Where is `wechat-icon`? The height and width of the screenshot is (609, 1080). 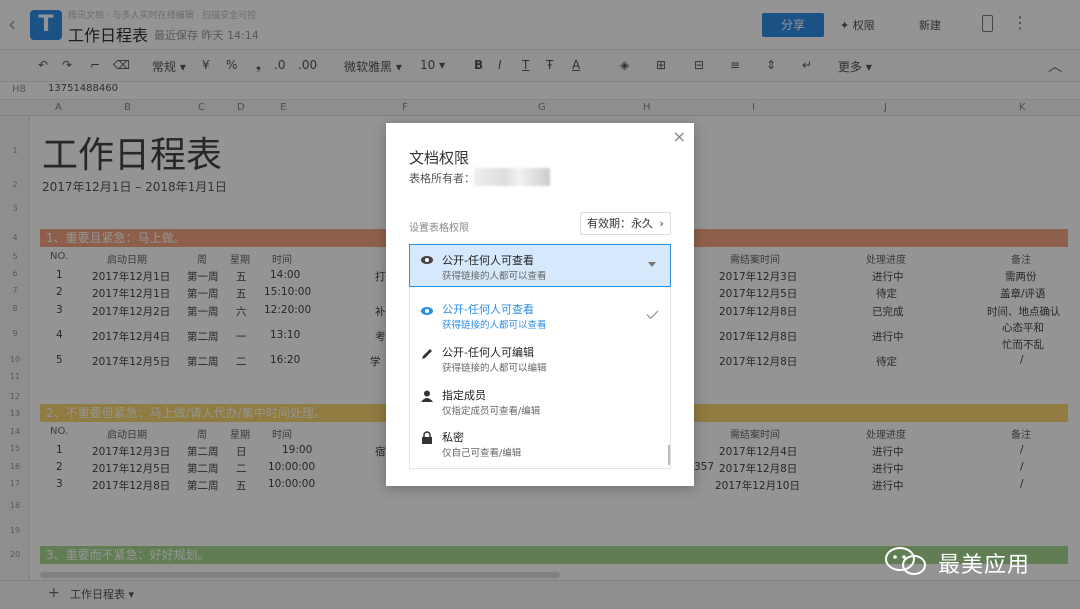
wechat-icon is located at coordinates (905, 561).